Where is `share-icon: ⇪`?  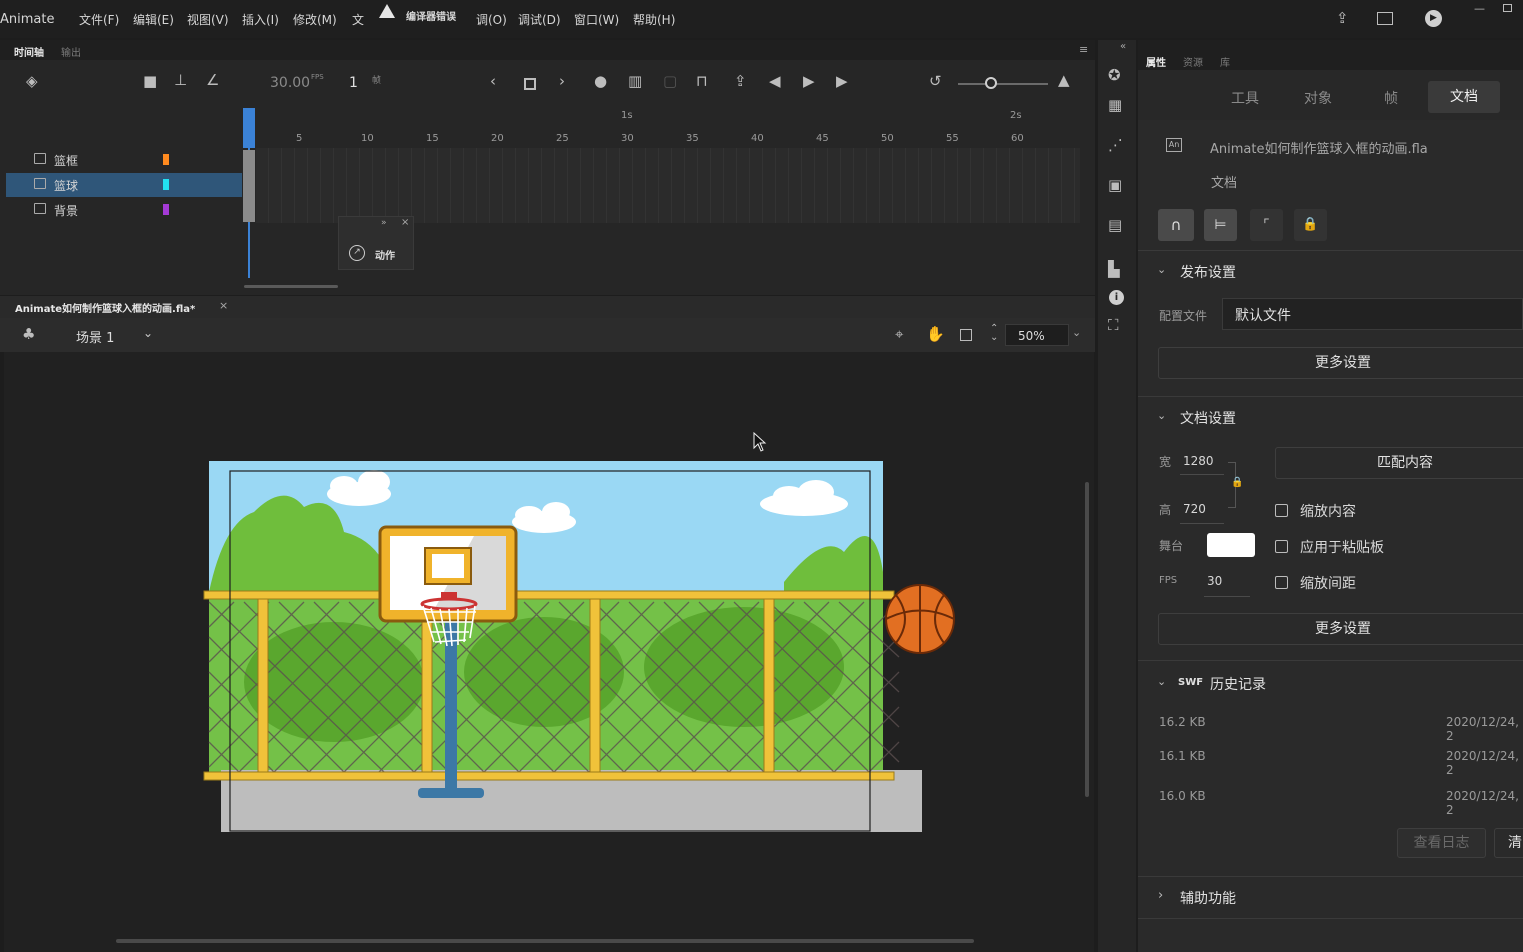 share-icon: ⇪ is located at coordinates (1342, 18).